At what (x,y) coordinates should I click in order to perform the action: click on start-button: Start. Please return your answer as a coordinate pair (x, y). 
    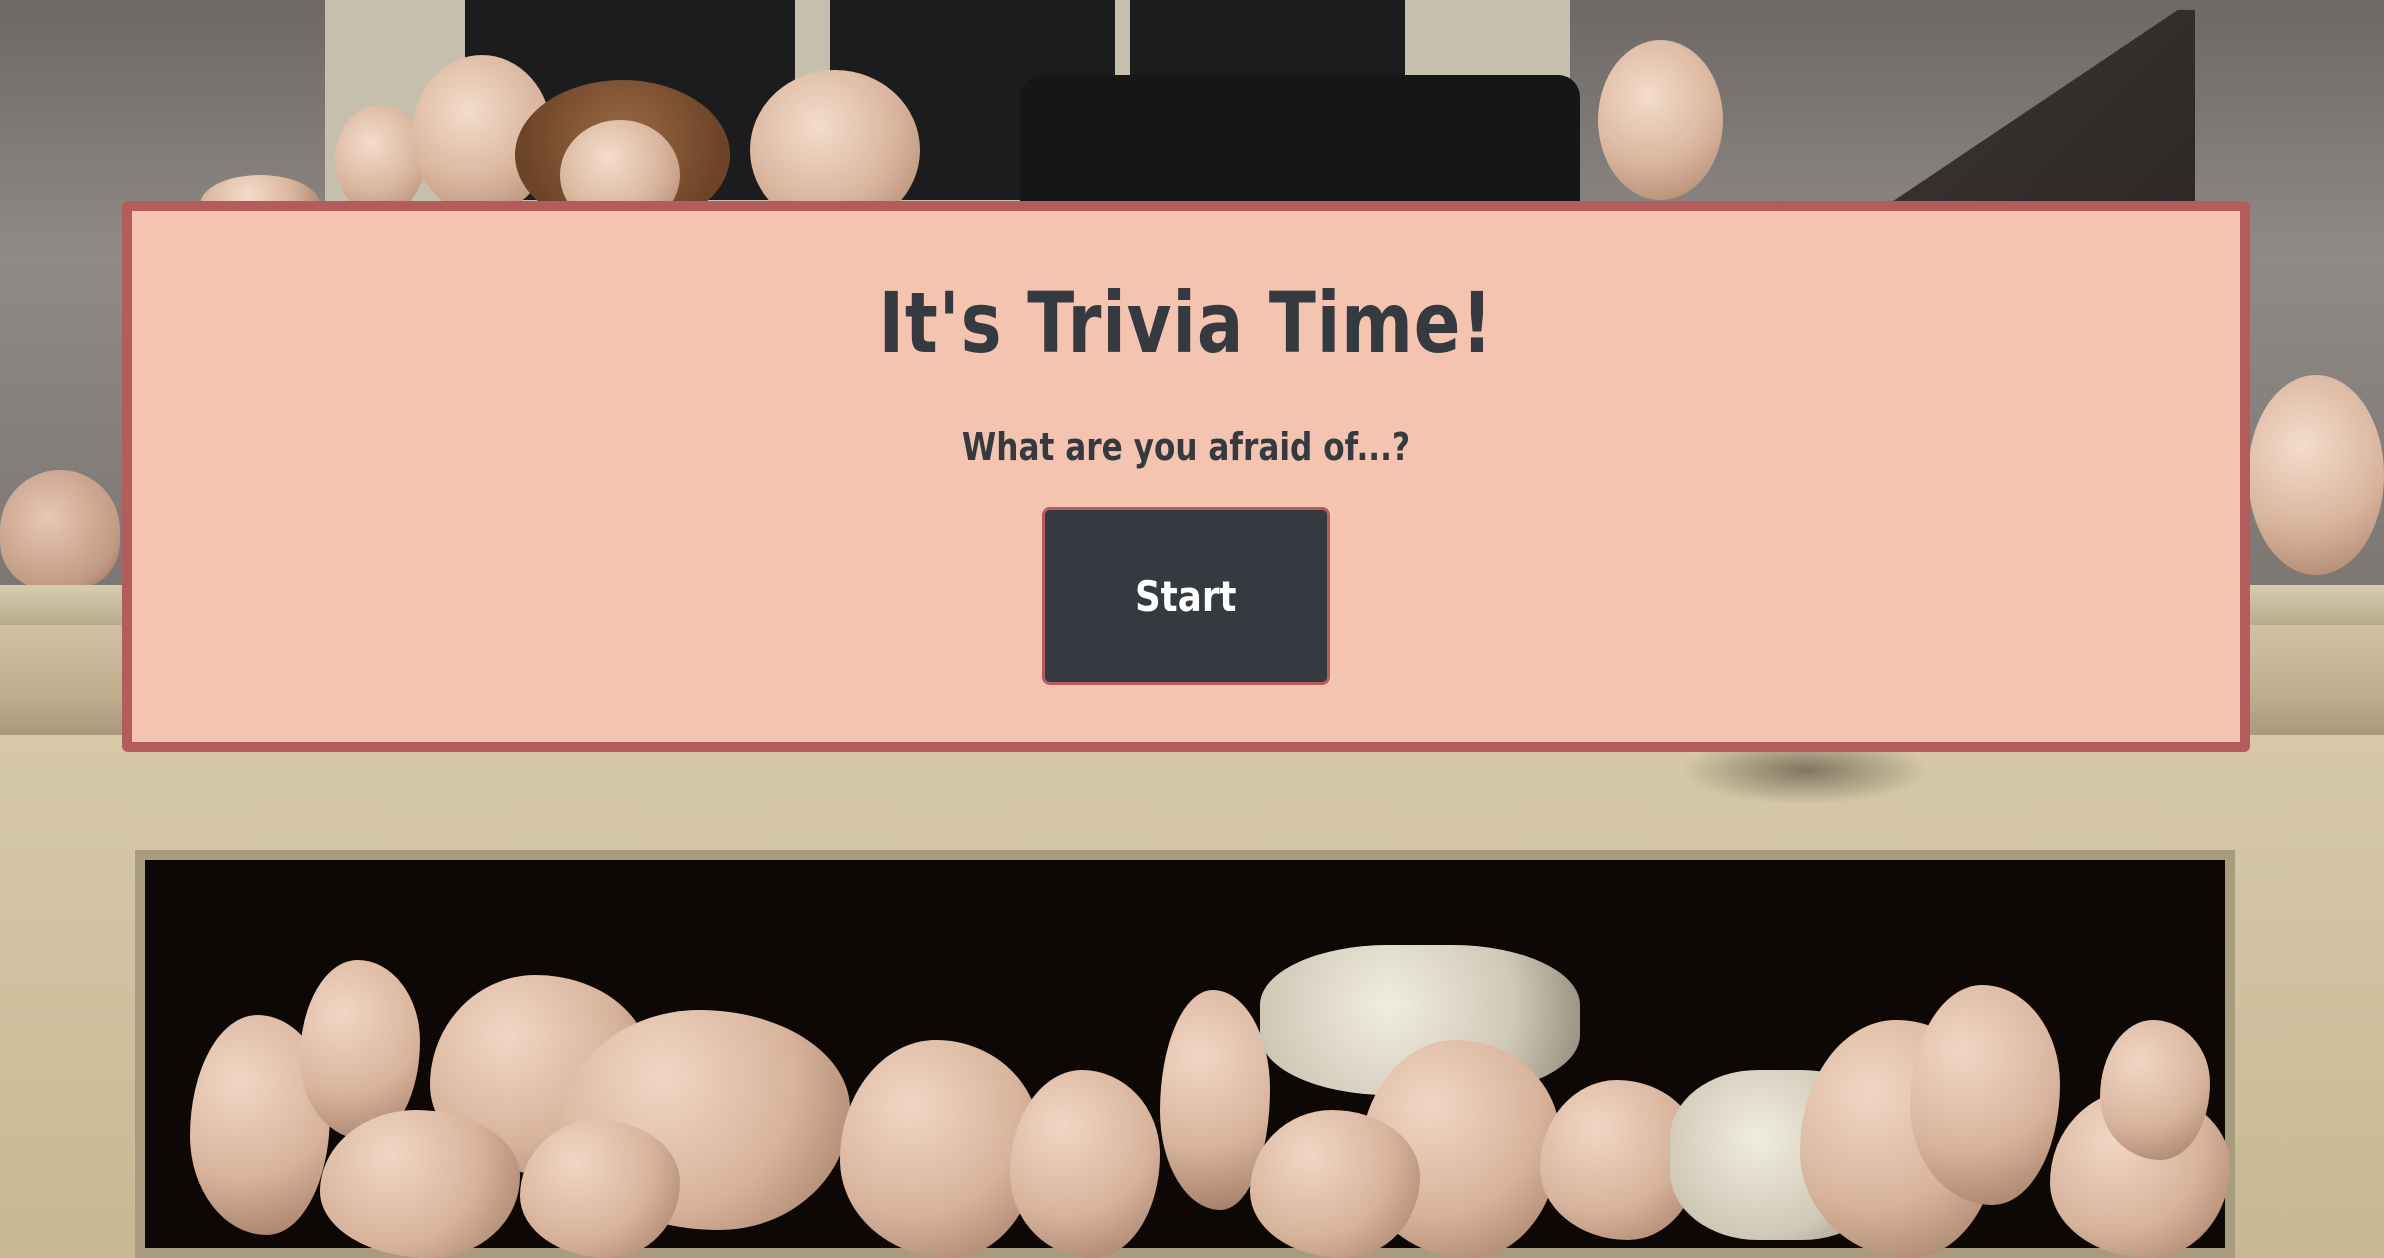
    Looking at the image, I should click on (1186, 596).